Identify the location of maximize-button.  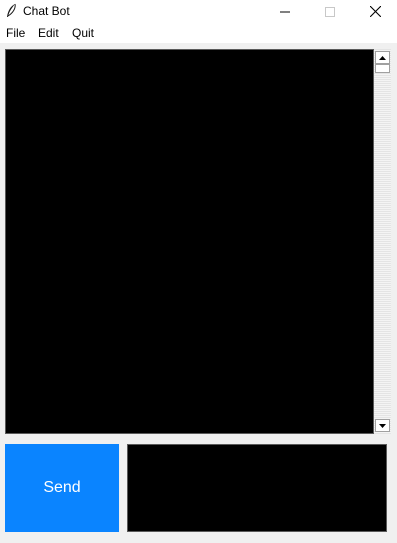
(330, 11).